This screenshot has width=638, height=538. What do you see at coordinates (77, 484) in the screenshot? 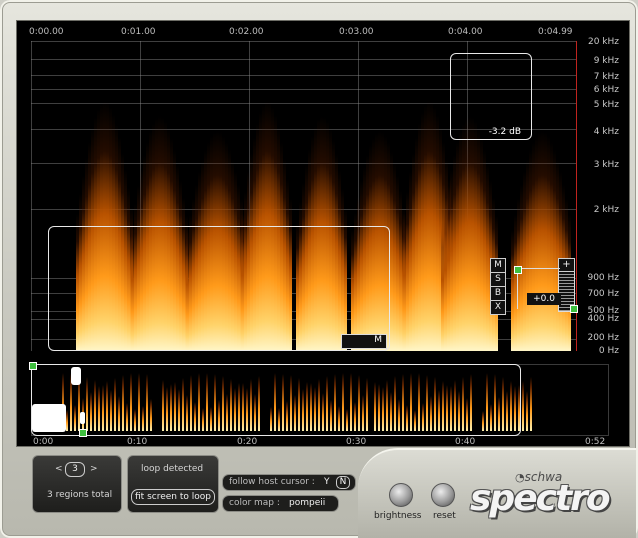
I see `regions-panel: < 3 > 3 regions total` at bounding box center [77, 484].